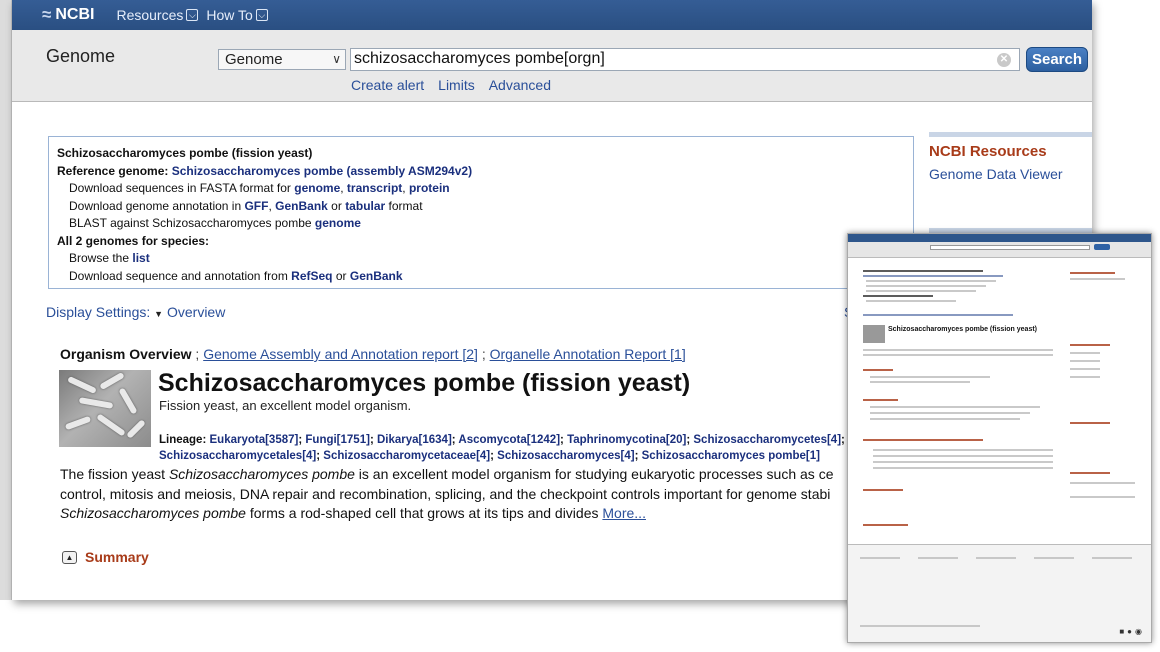 Image resolution: width=1160 pixels, height=652 pixels. I want to click on caret-down-icon: ▼, so click(159, 314).